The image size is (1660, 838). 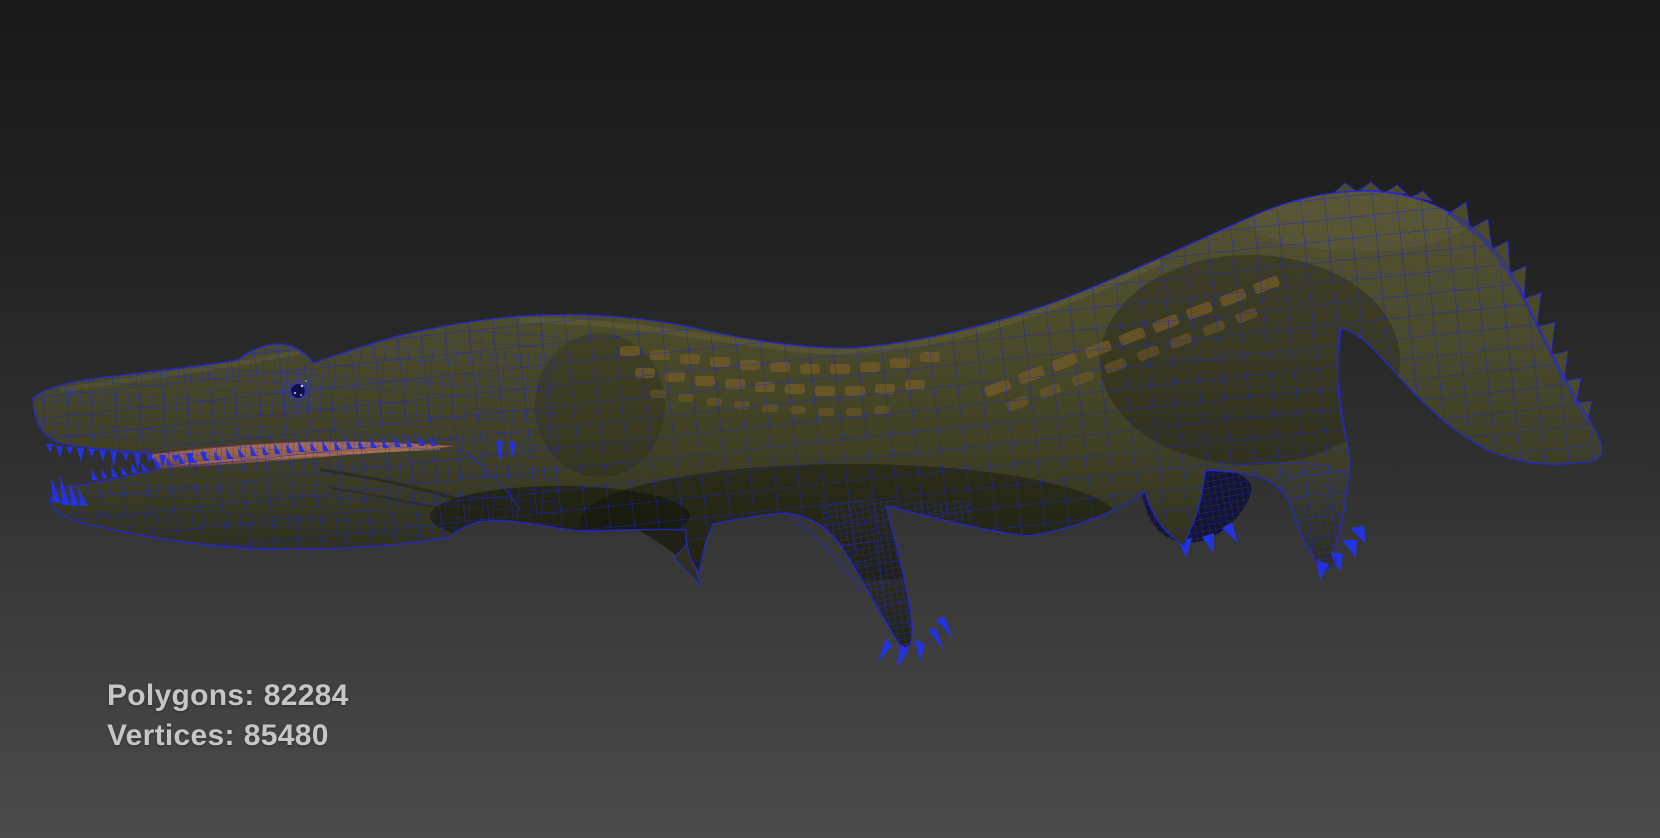 What do you see at coordinates (171, 735) in the screenshot?
I see `vertices-label: Vertices:` at bounding box center [171, 735].